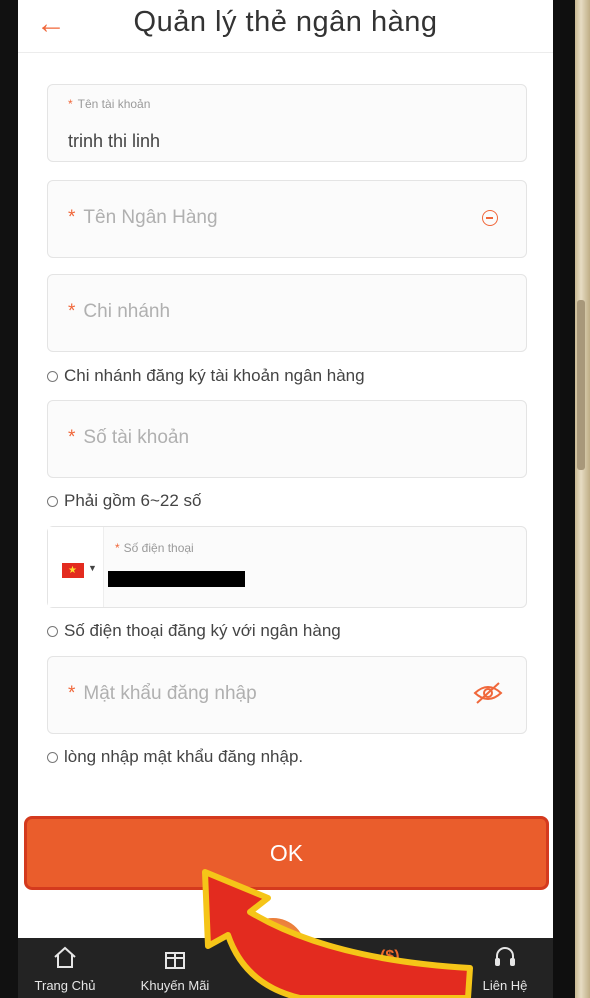  I want to click on account-number-field: * Số tài khoản, so click(287, 439).